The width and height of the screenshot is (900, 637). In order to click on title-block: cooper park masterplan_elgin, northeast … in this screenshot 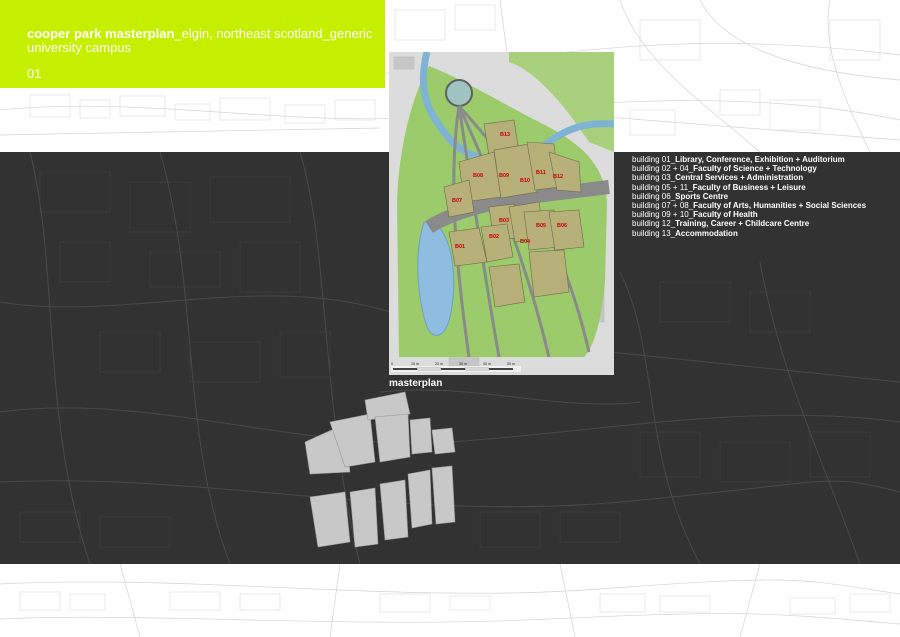, I will do `click(192, 44)`.